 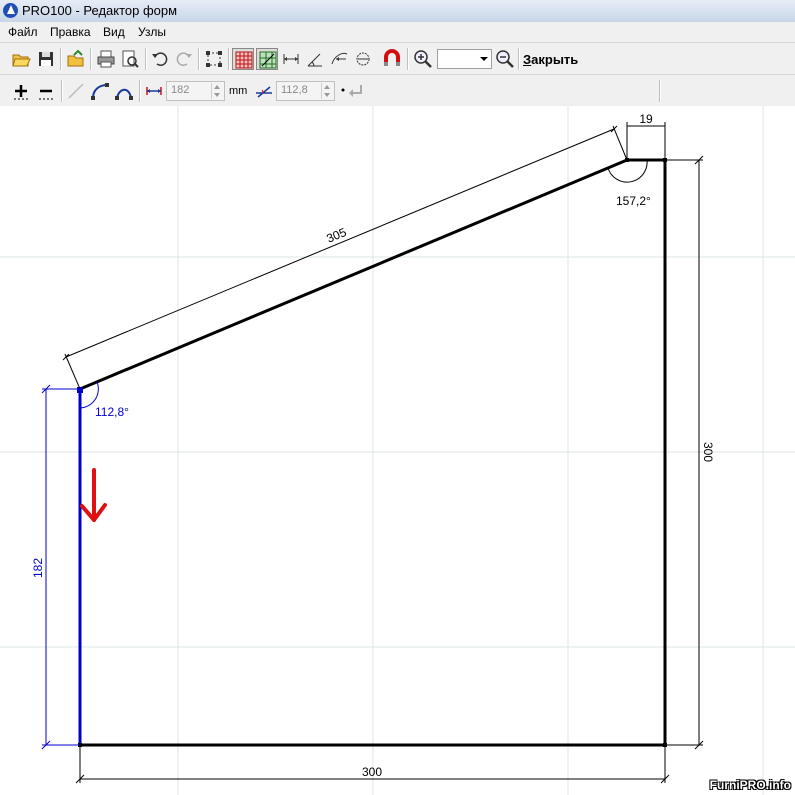 What do you see at coordinates (646, 119) in the screenshot?
I see `dimension-top-short-label: 19` at bounding box center [646, 119].